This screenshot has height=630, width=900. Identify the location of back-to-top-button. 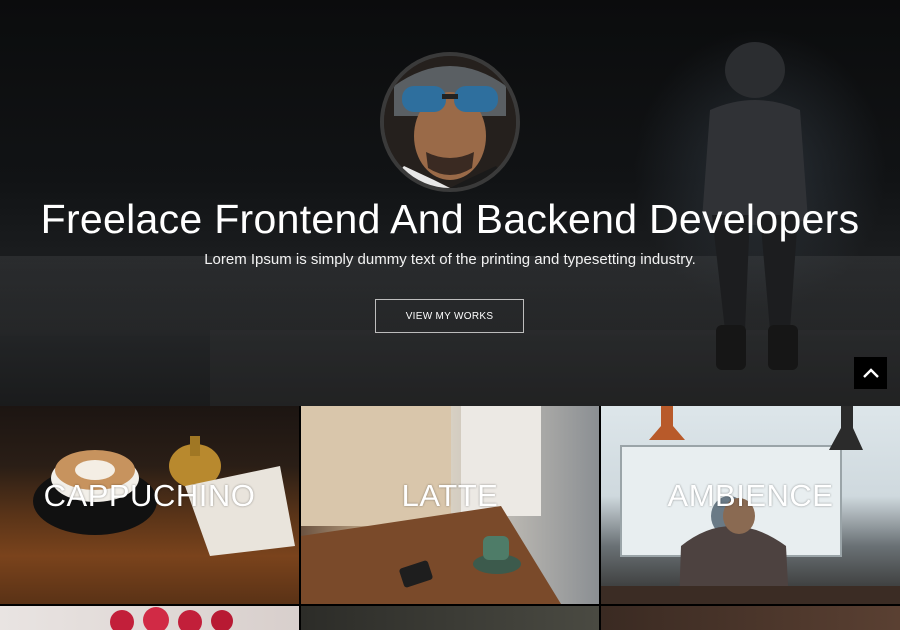
(870, 373).